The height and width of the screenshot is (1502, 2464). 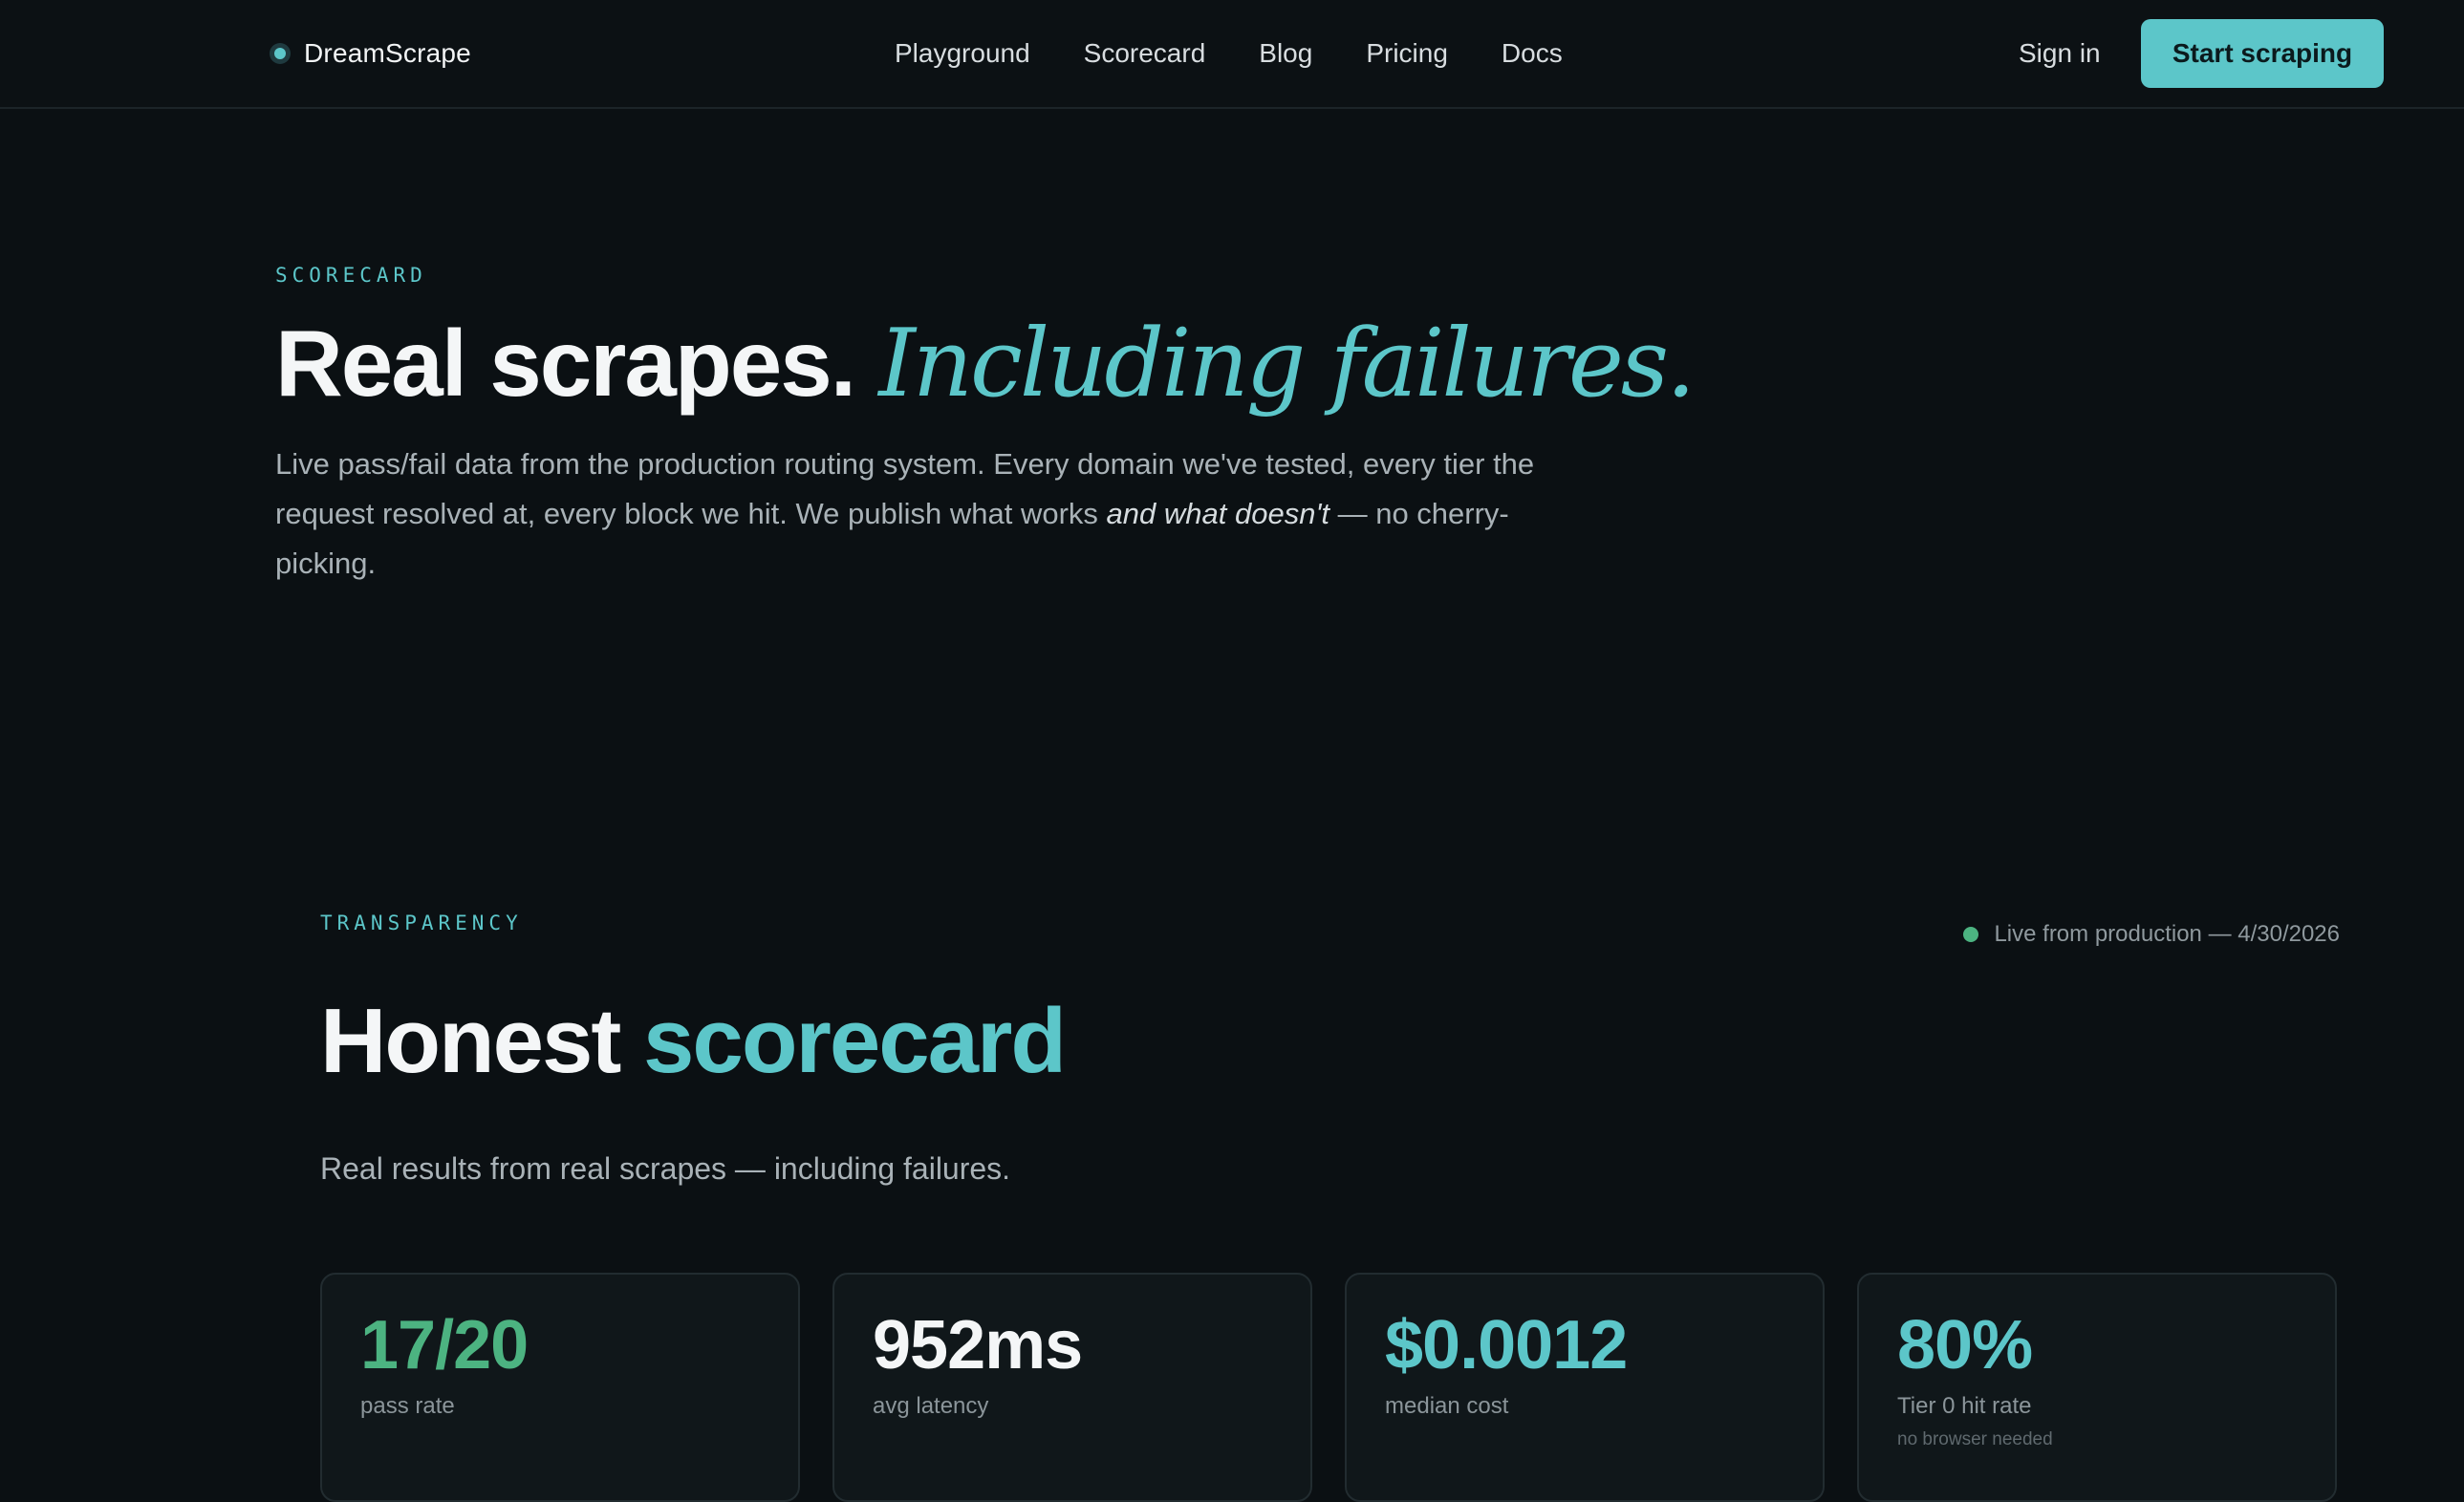 I want to click on section-title-accent: scorecard, so click(x=855, y=1041).